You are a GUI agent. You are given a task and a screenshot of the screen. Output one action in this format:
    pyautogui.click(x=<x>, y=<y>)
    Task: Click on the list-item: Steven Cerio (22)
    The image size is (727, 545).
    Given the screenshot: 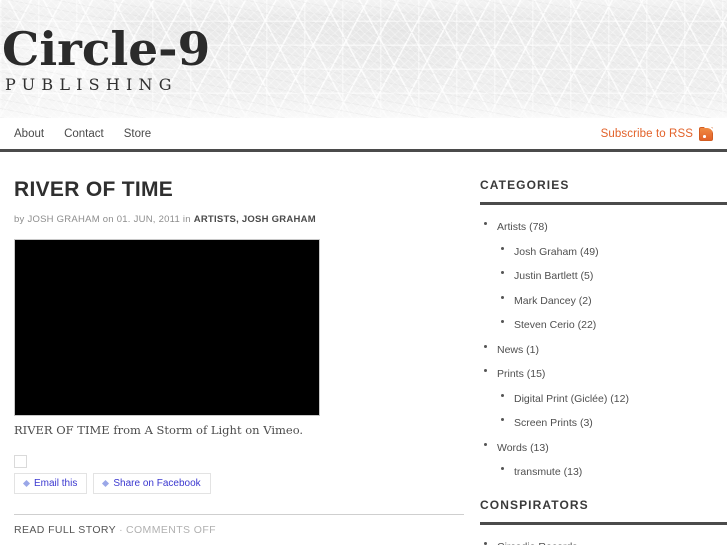 What is the action you would take?
    pyautogui.click(x=612, y=324)
    